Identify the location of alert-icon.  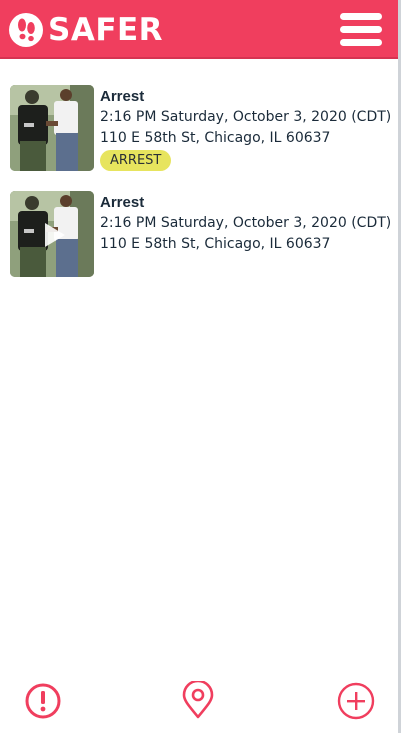
(43, 701).